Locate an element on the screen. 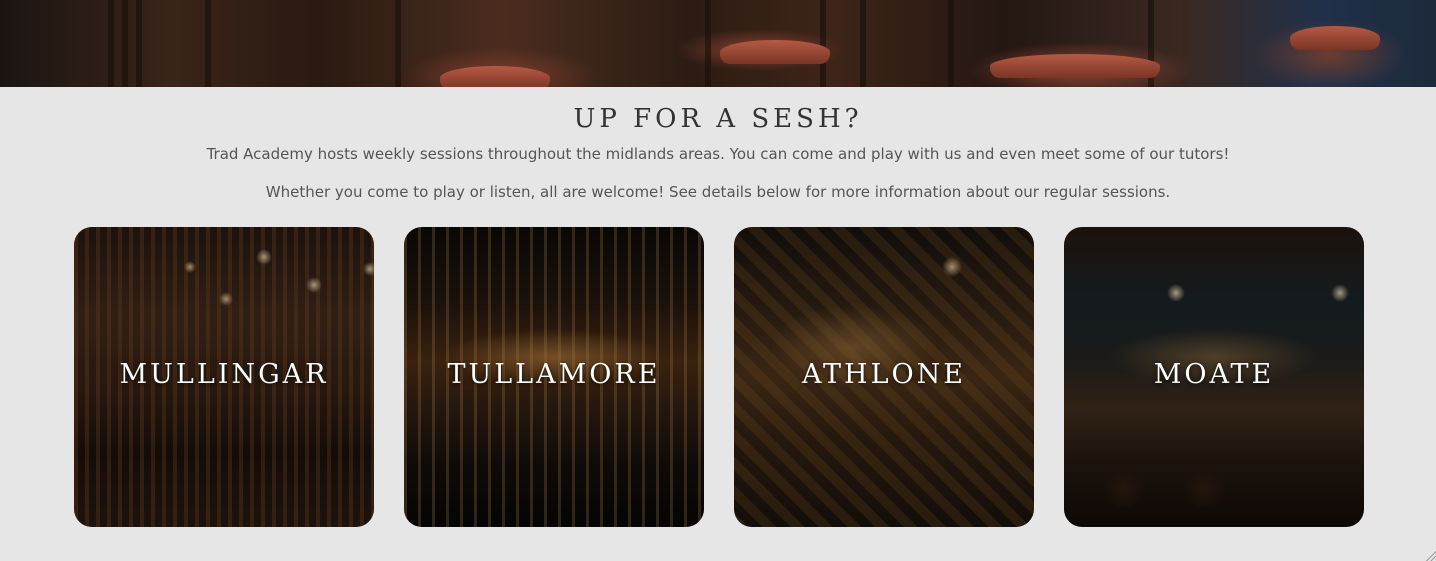 The image size is (1436, 561). location-label: ATHLONE is located at coordinates (884, 374).